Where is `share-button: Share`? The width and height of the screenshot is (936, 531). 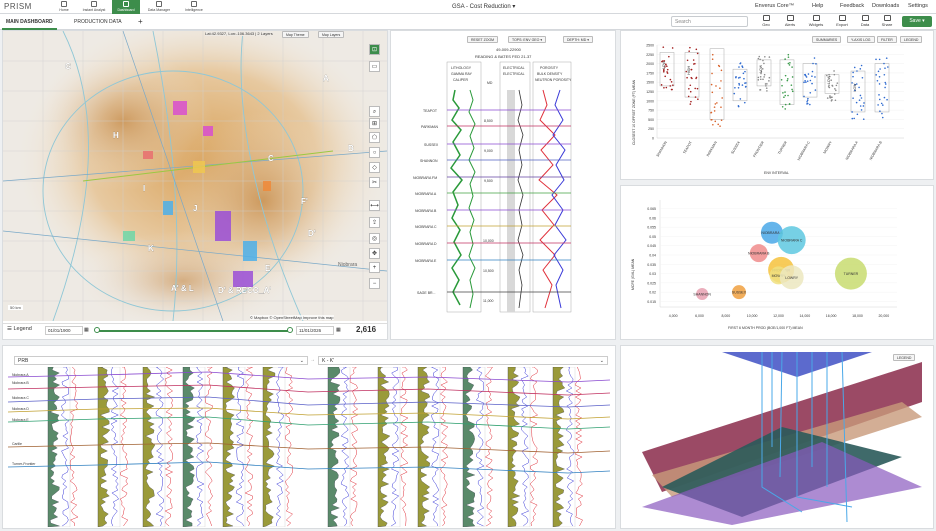
share-button: Share is located at coordinates (887, 21).